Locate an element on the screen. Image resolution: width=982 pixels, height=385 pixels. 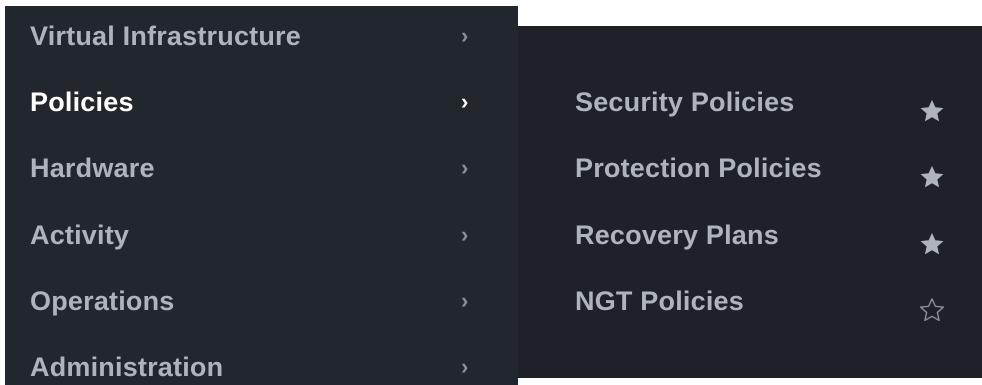
menu-item-label: Virtual Infrastructure is located at coordinates (165, 35).